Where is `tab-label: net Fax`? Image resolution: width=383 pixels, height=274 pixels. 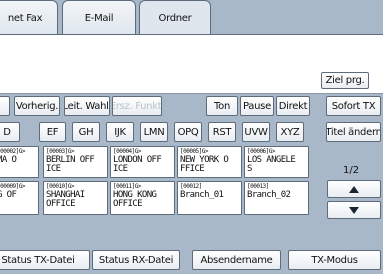
tab-label: net Fax is located at coordinates (25, 18).